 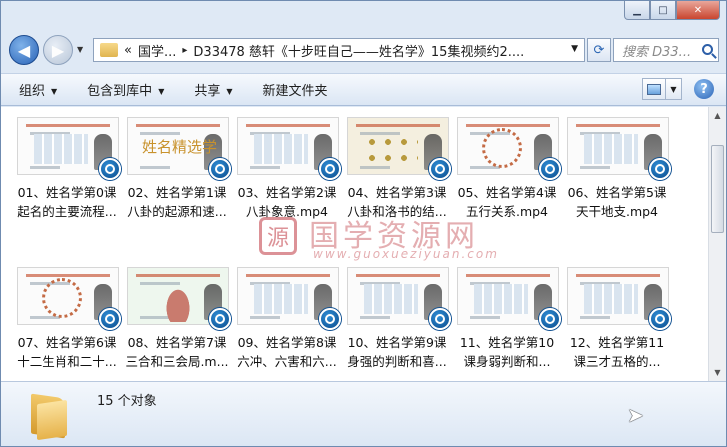 I want to click on watermark-logo: 源, so click(x=278, y=236).